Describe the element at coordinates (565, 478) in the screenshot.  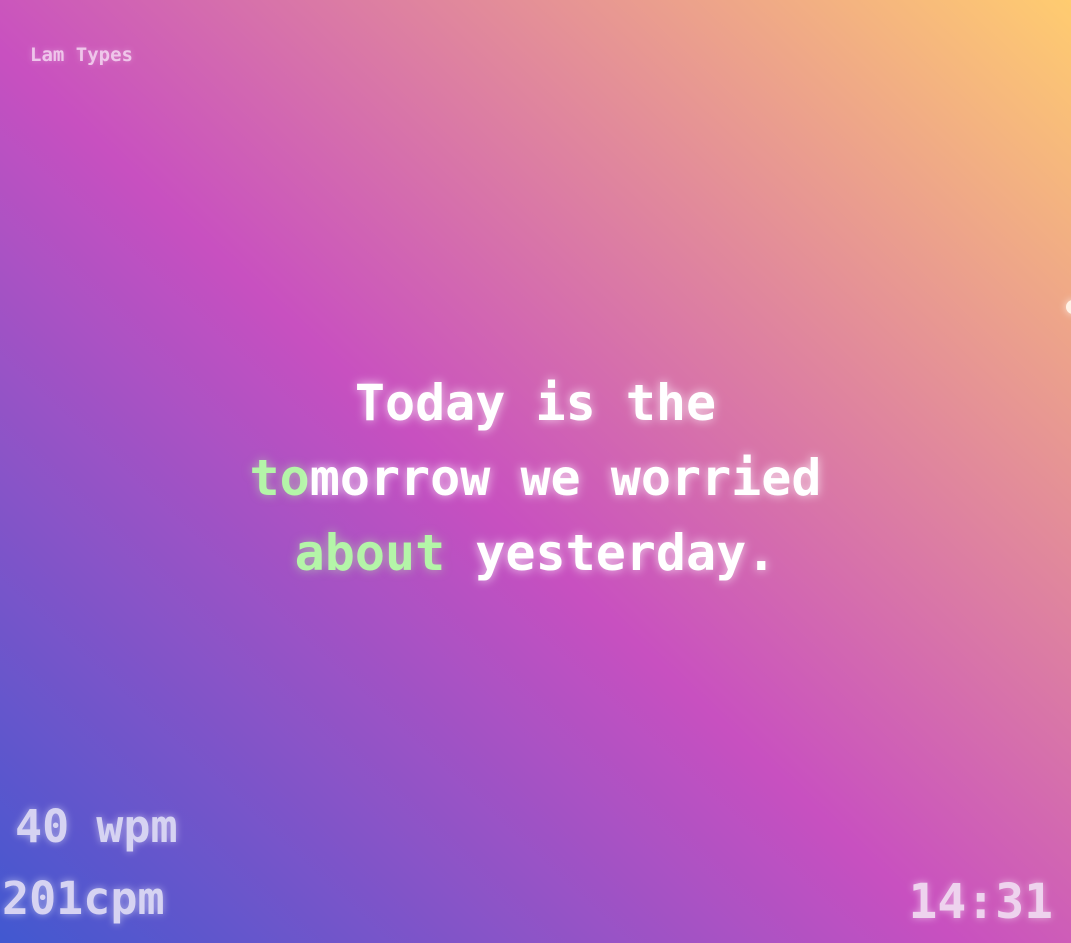
I see `untyped-text: morrow we worried` at that location.